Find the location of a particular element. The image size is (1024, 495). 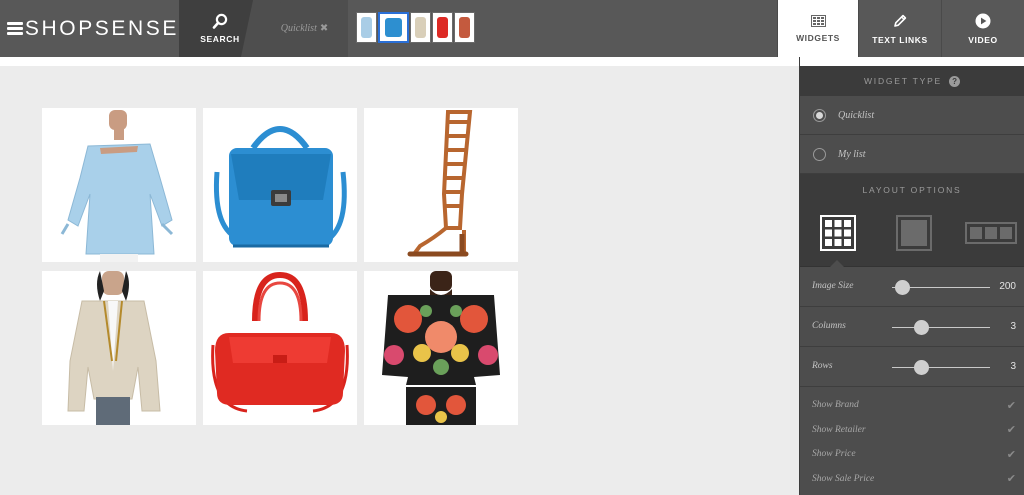

search-icon is located at coordinates (220, 21).